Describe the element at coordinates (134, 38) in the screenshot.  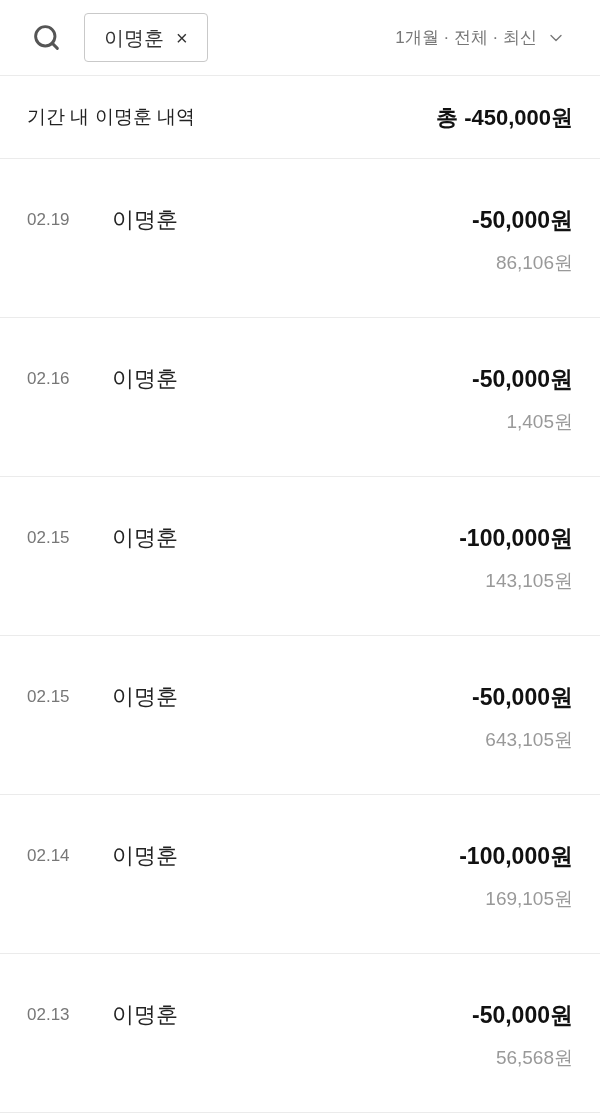
I see `search-query: 이명훈` at that location.